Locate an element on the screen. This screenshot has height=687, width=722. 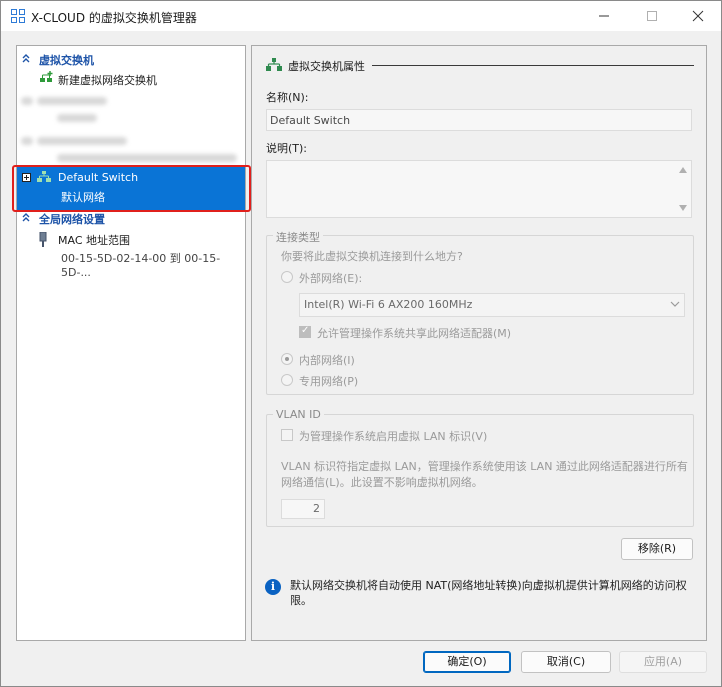
connection-question: 你要将此虚拟交换机连接到什么地方? is located at coordinates (372, 256).